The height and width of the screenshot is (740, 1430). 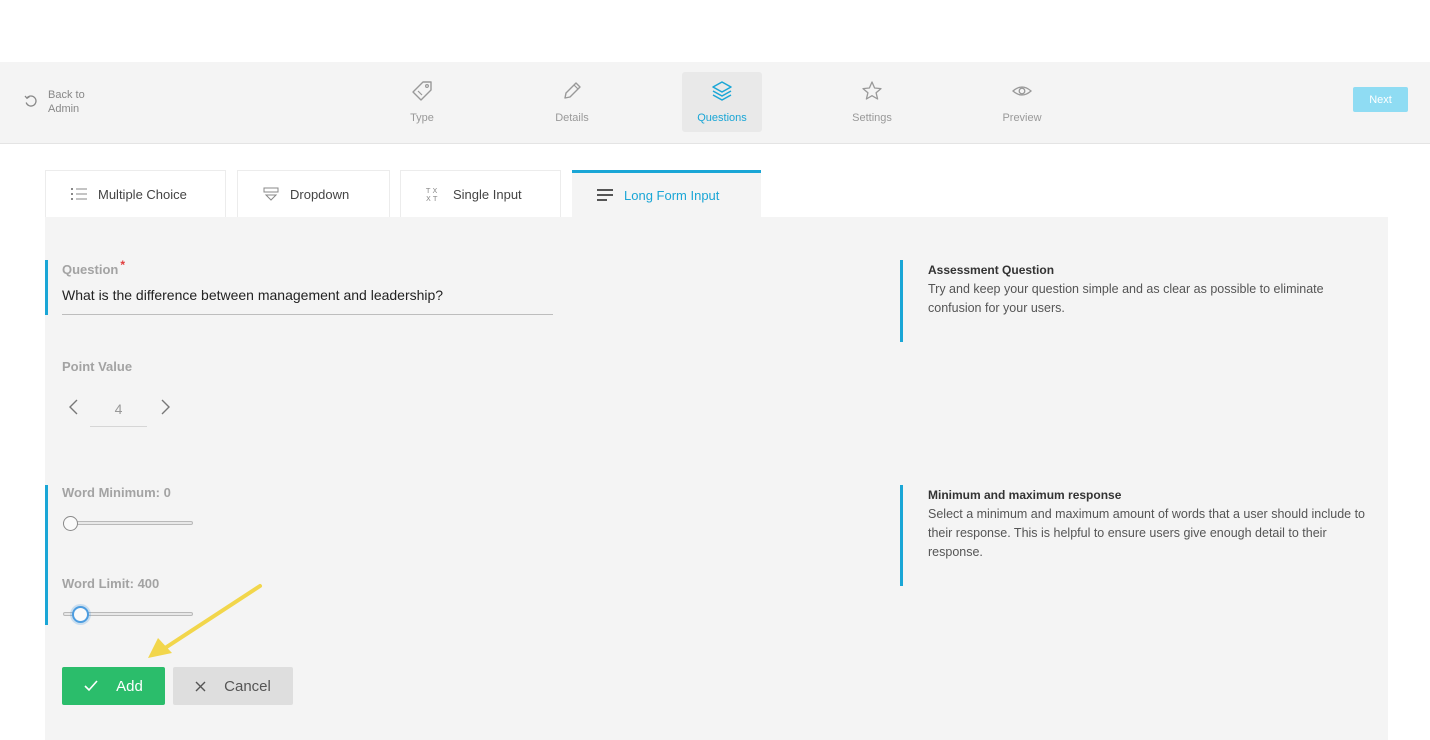 What do you see at coordinates (872, 90) in the screenshot?
I see `star-icon` at bounding box center [872, 90].